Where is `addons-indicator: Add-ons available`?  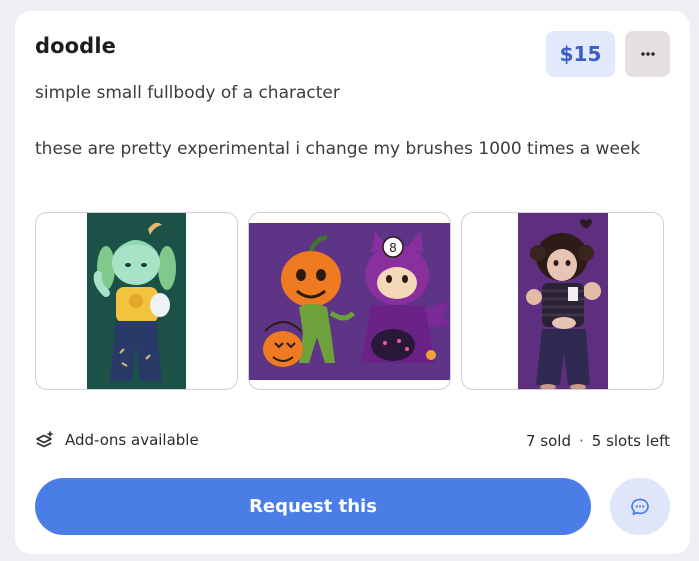 addons-indicator: Add-ons available is located at coordinates (117, 440).